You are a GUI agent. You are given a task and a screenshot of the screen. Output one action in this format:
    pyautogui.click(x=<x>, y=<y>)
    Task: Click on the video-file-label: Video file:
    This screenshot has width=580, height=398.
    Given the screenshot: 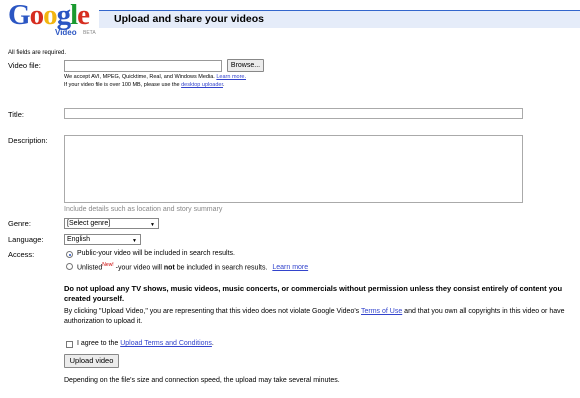 What is the action you would take?
    pyautogui.click(x=24, y=65)
    